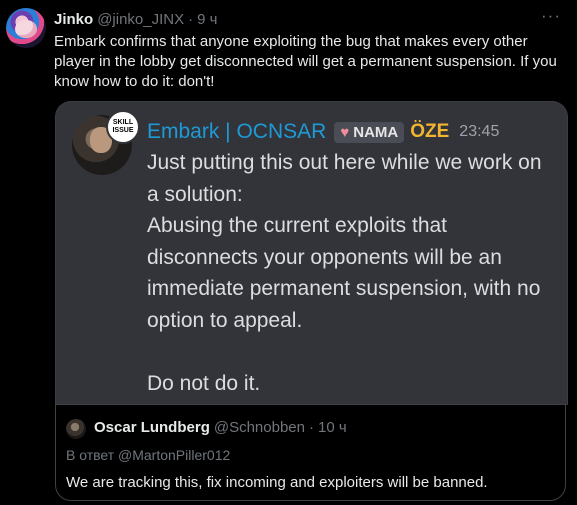 Image resolution: width=577 pixels, height=505 pixels. Describe the element at coordinates (123, 127) in the screenshot. I see `skill-issue-badge: SKILL ISSUE` at that location.